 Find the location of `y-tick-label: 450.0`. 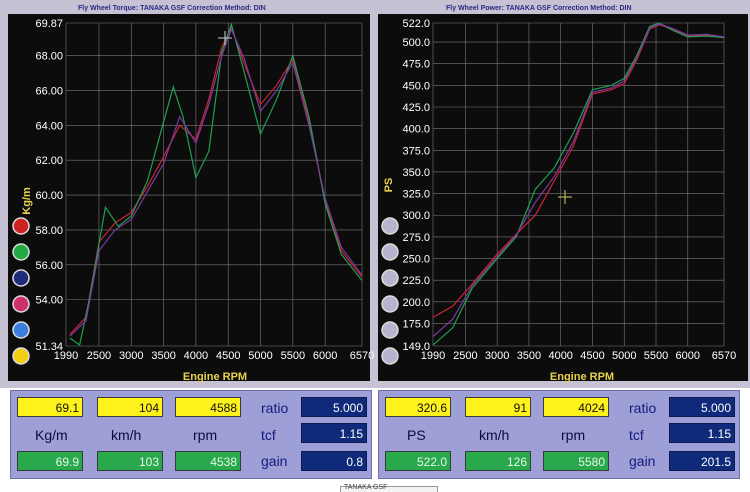

y-tick-label: 450.0 is located at coordinates (416, 86).